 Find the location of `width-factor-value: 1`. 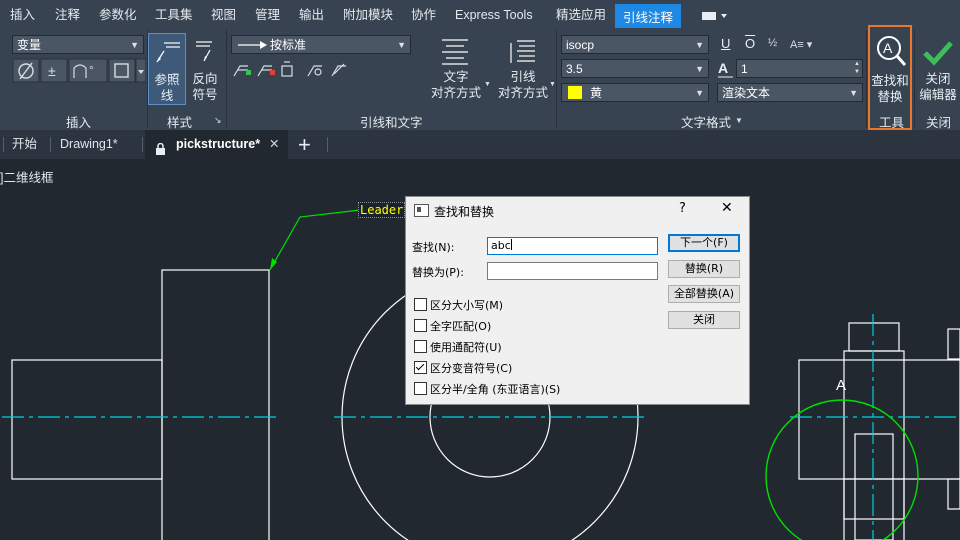

width-factor-value: 1 is located at coordinates (744, 69).